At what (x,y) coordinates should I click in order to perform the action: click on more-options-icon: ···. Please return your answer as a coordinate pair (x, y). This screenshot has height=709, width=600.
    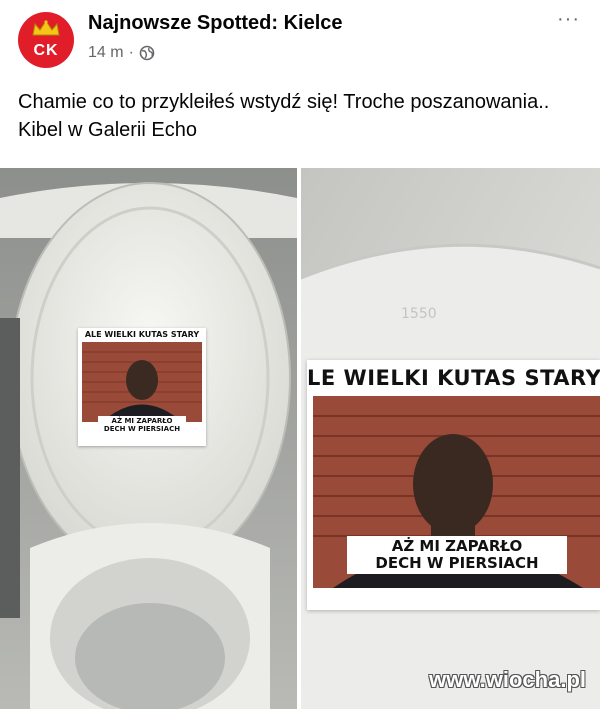
    Looking at the image, I should click on (568, 19).